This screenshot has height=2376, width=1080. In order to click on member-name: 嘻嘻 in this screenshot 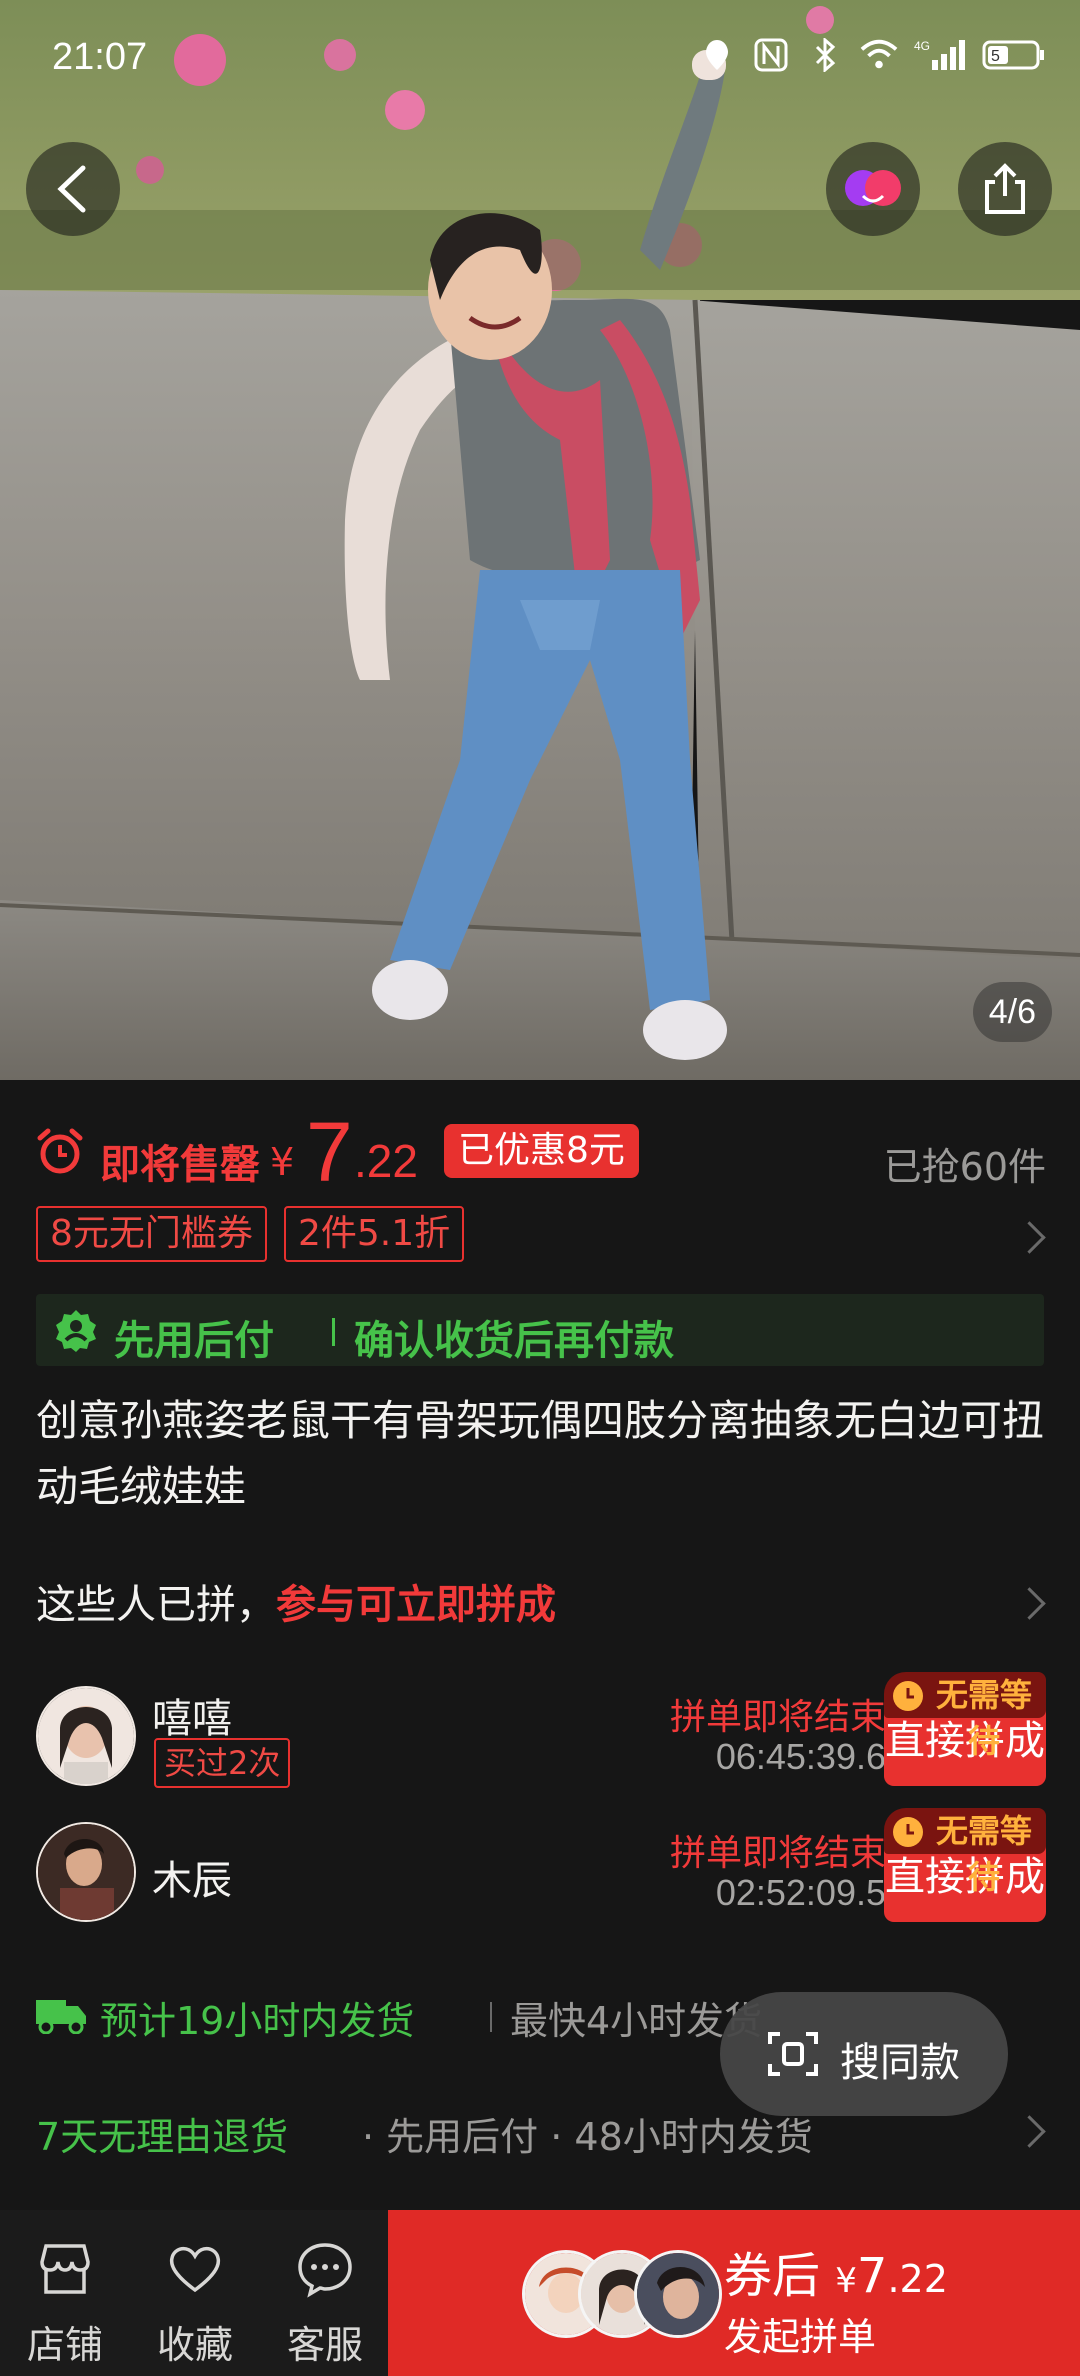, I will do `click(192, 1719)`.